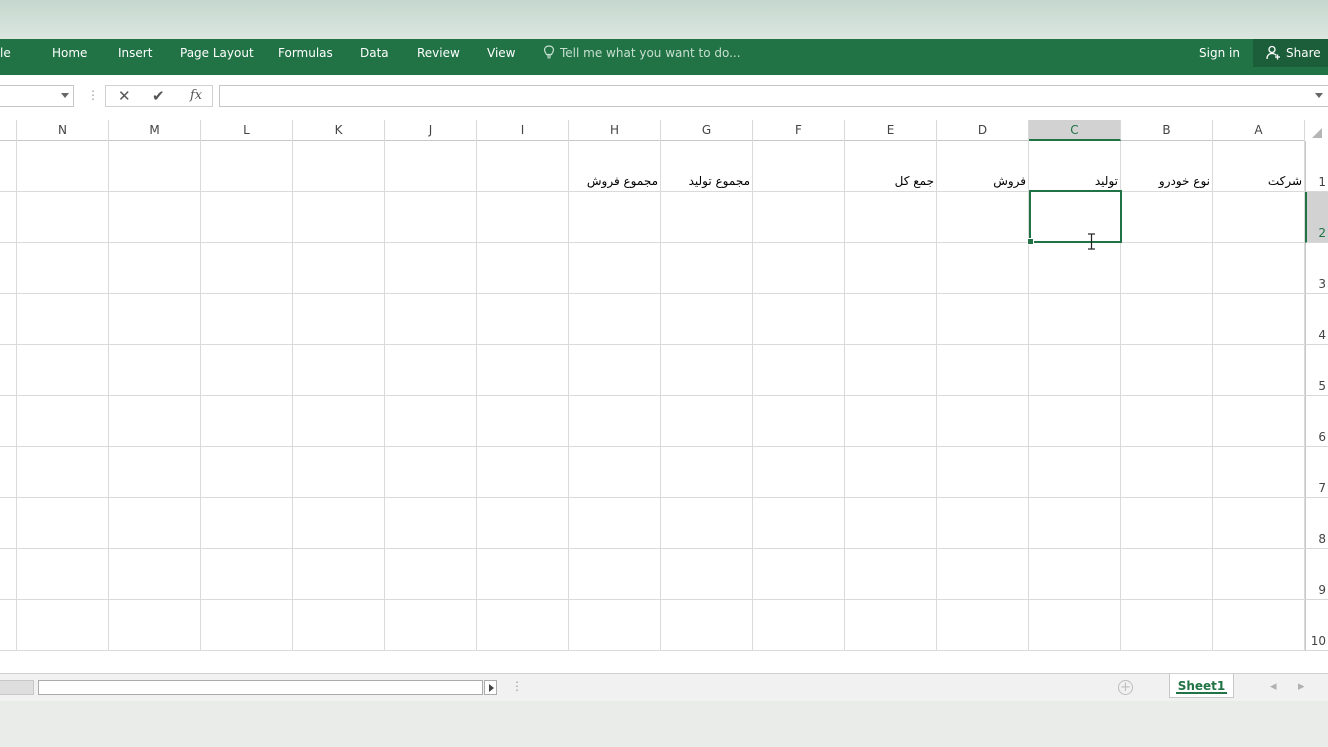  Describe the element at coordinates (615, 421) in the screenshot. I see `cell-h6` at that location.